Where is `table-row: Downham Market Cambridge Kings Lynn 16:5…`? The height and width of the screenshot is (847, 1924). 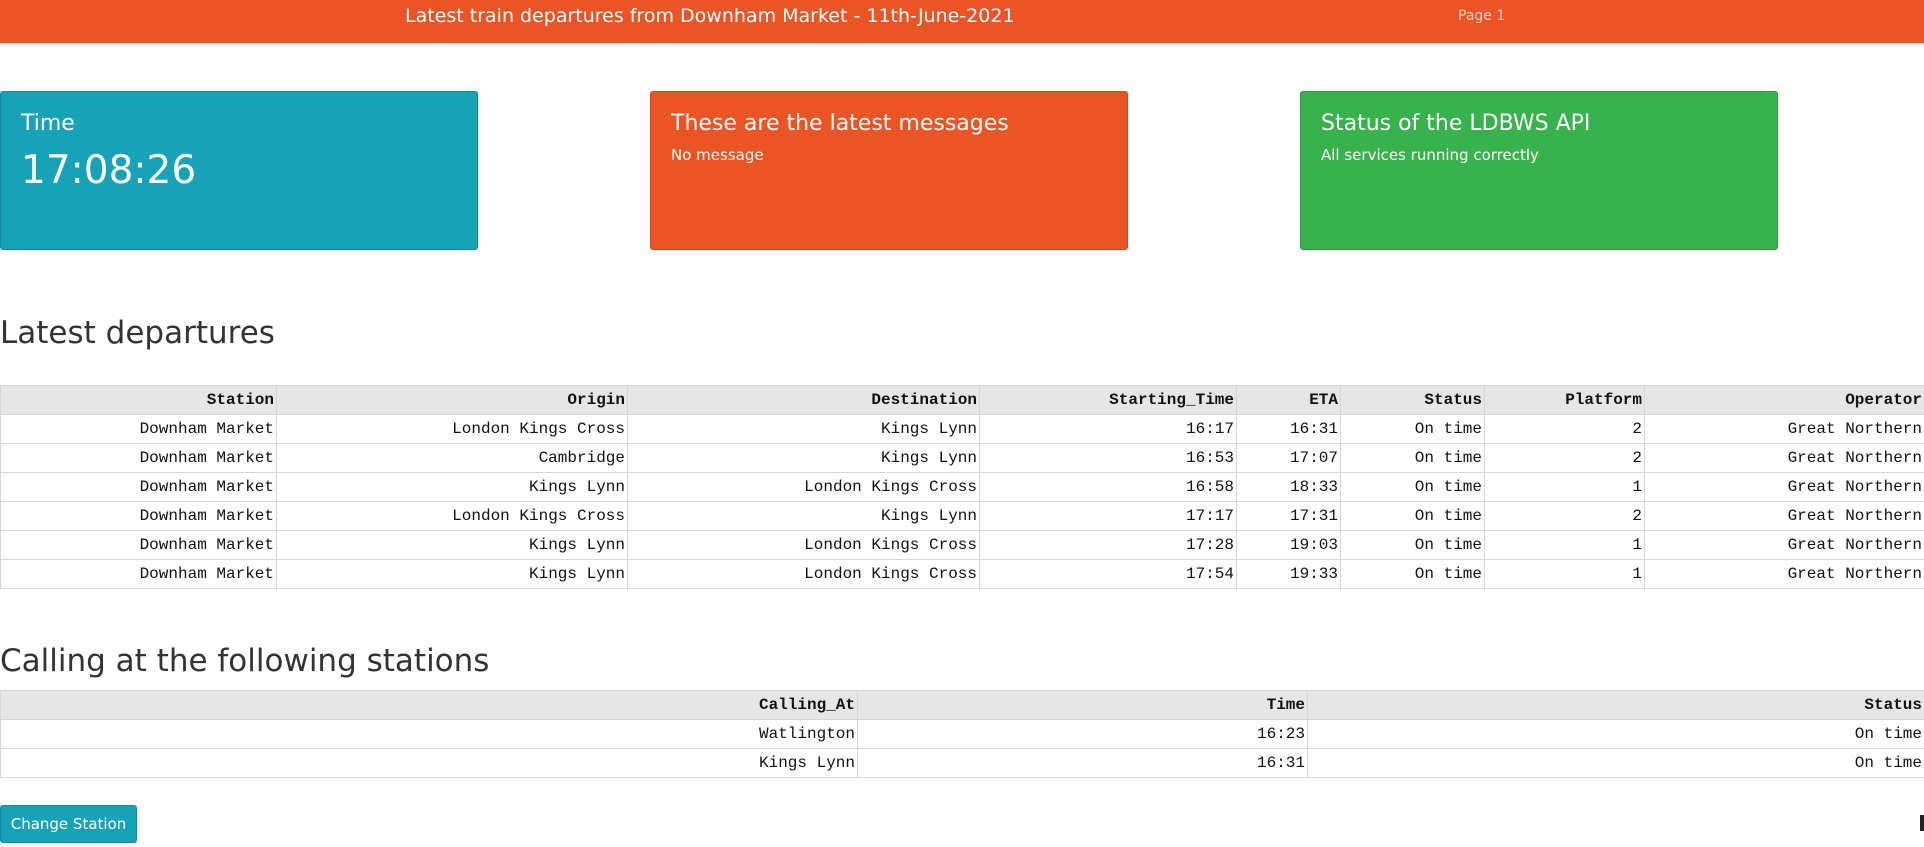
table-row: Downham Market Cambridge Kings Lynn 16:5… is located at coordinates (962, 458).